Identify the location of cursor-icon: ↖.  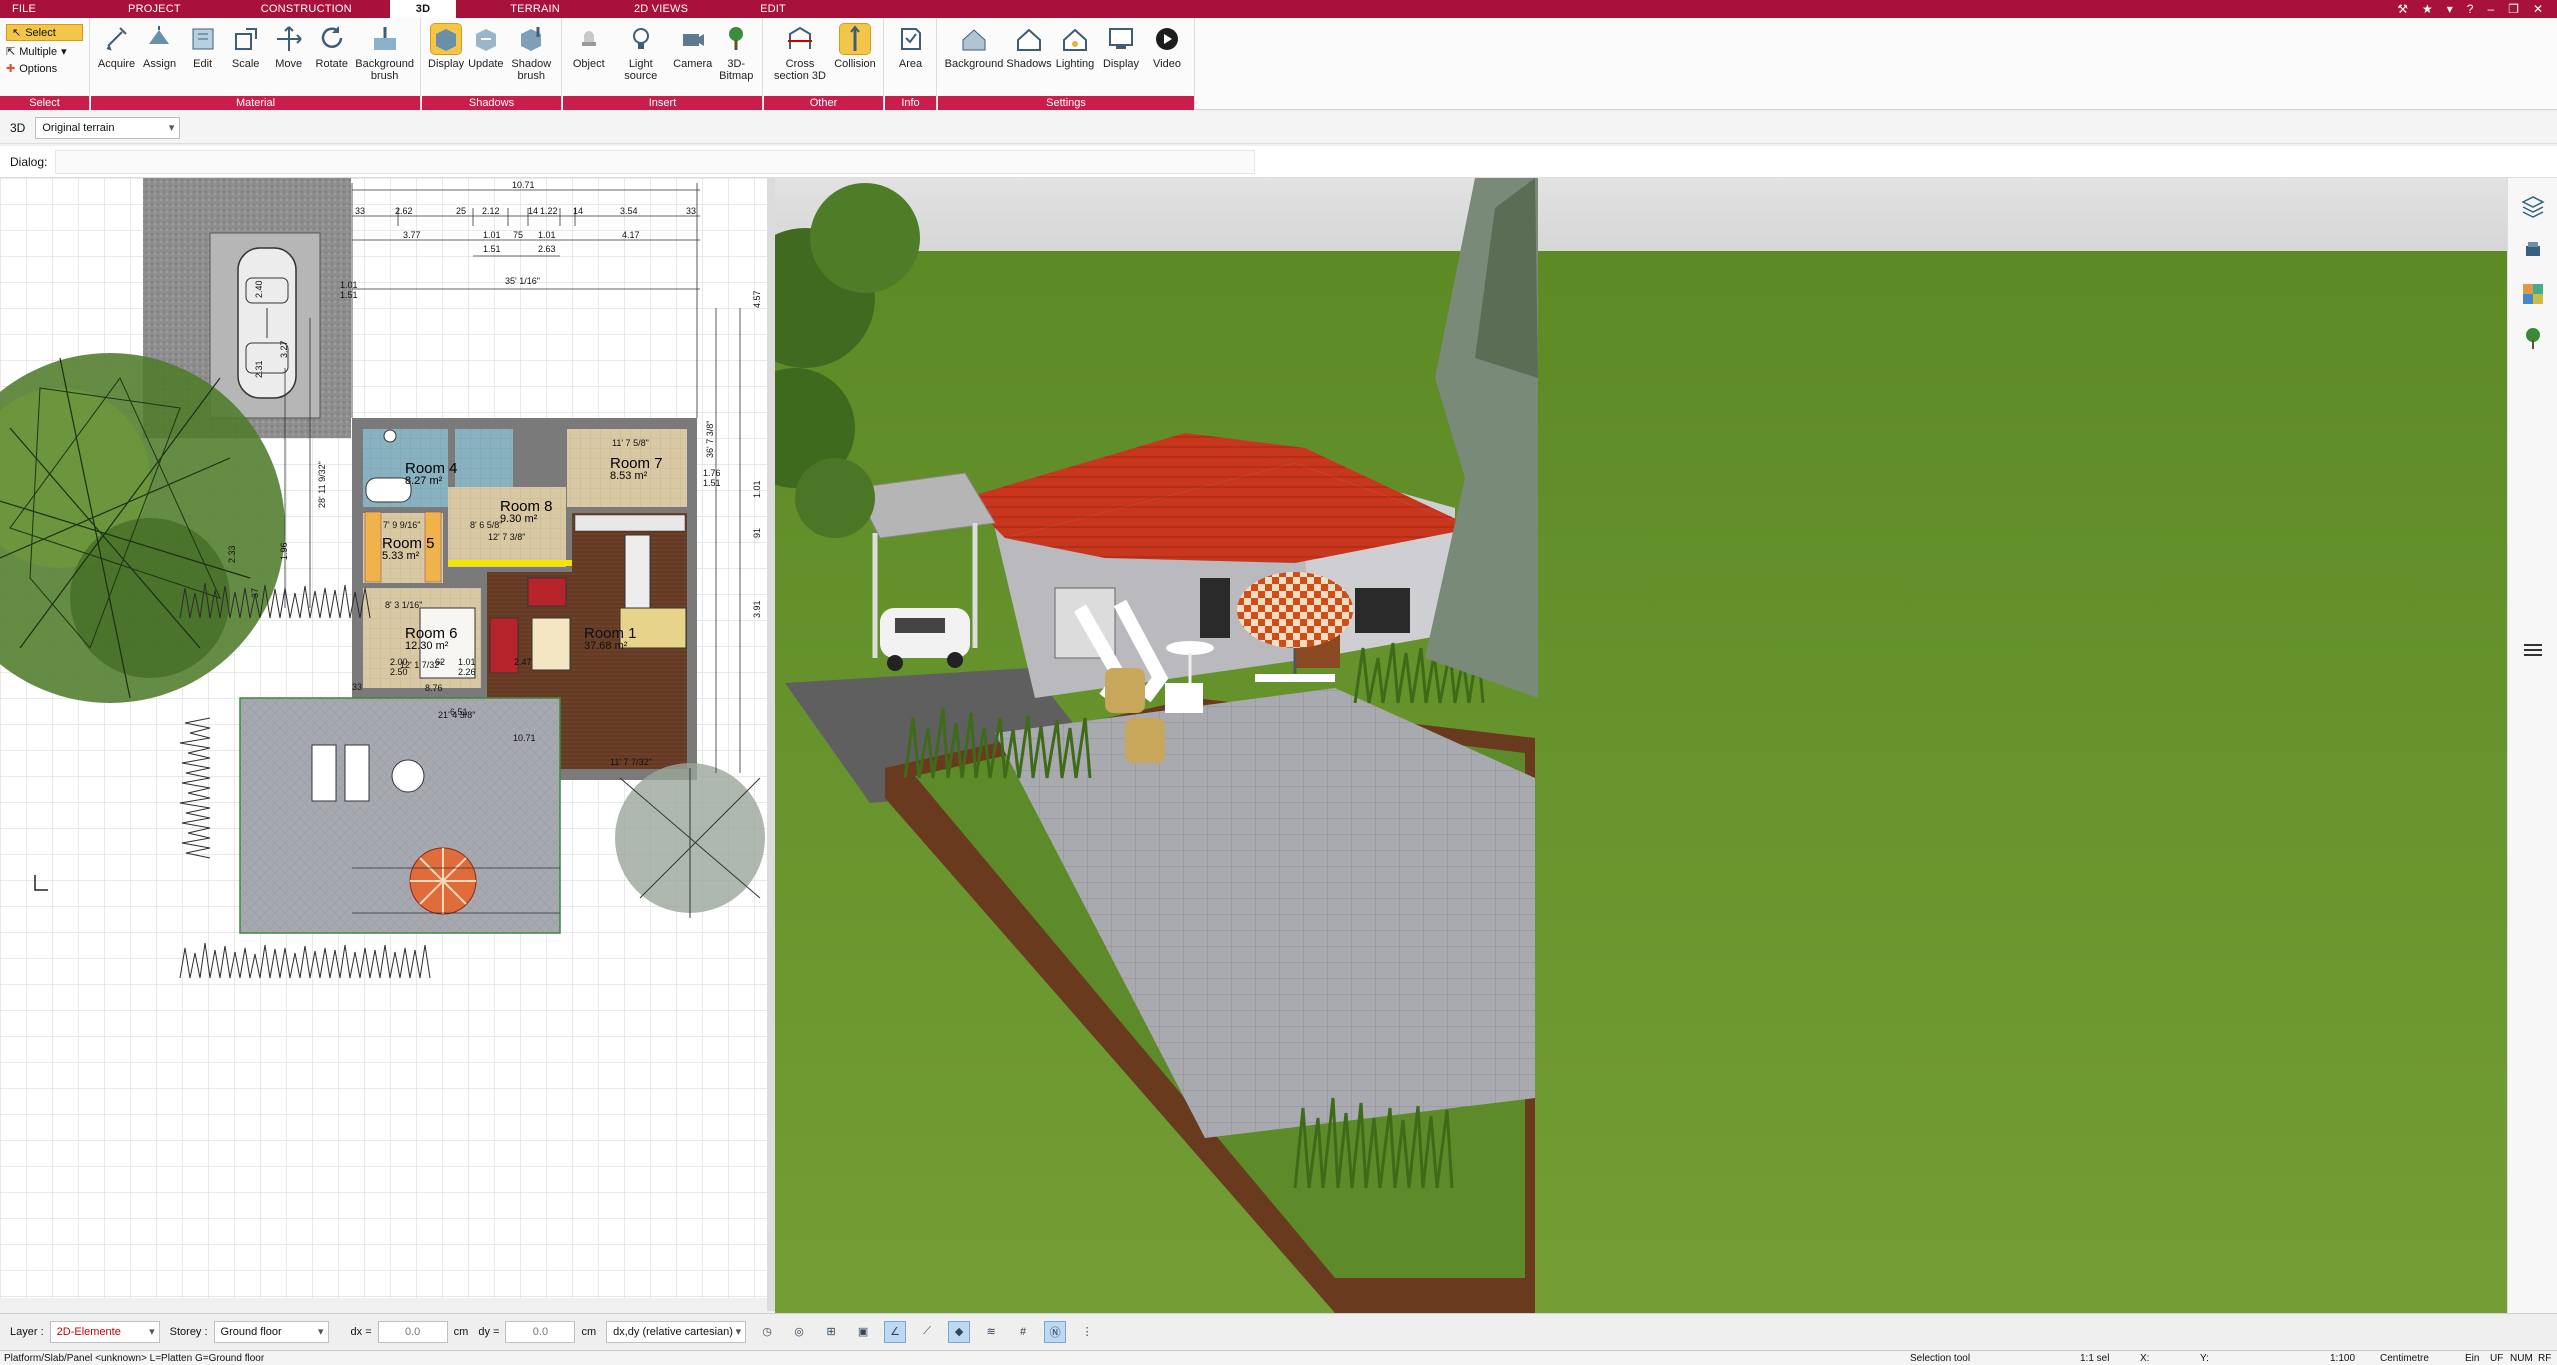
(17, 33).